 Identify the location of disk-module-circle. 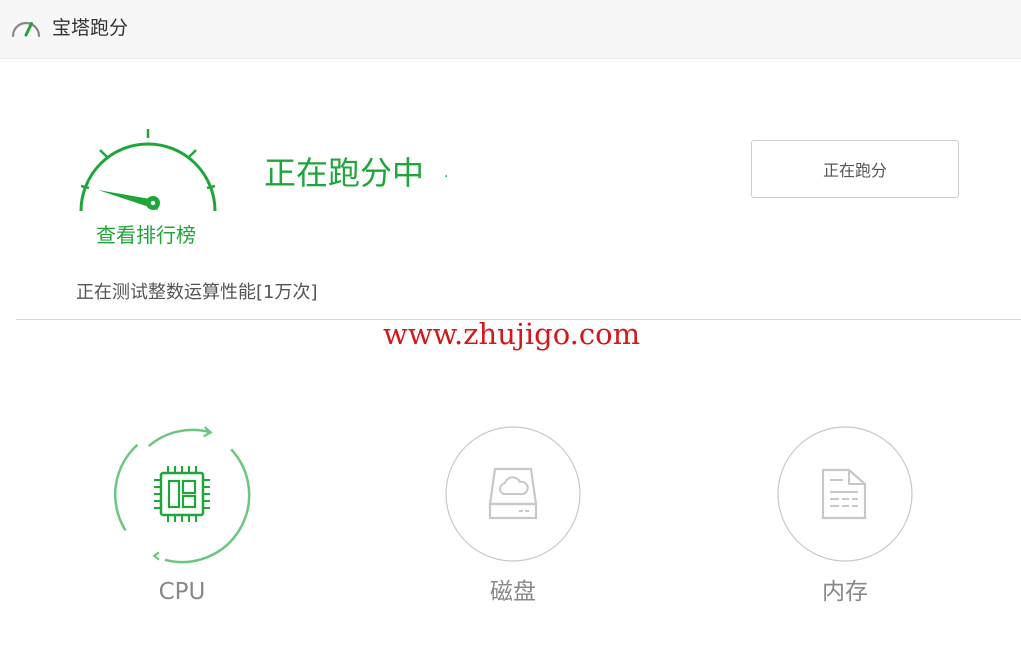
(513, 494).